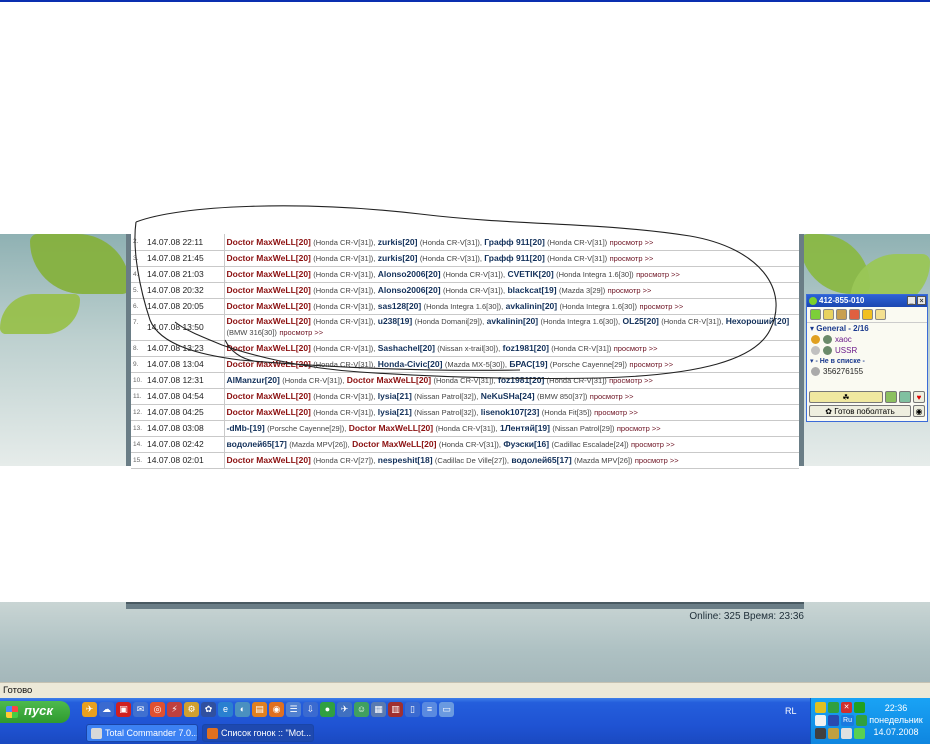 The width and height of the screenshot is (930, 744). Describe the element at coordinates (791, 711) in the screenshot. I see `language-indicator: RL` at that location.